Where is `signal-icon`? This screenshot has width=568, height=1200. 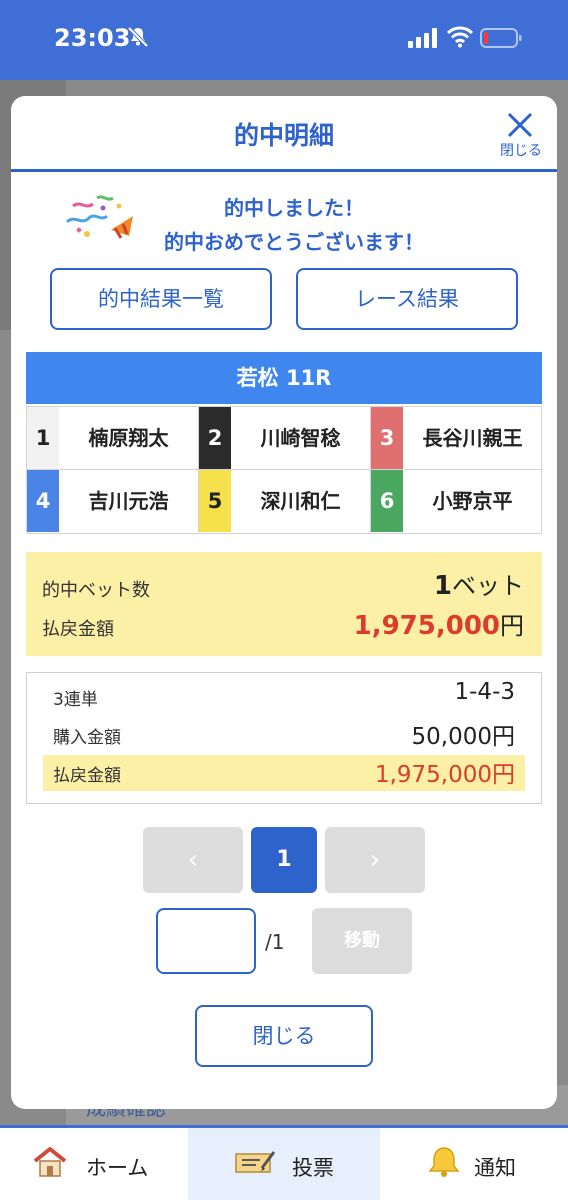
signal-icon is located at coordinates (422, 38).